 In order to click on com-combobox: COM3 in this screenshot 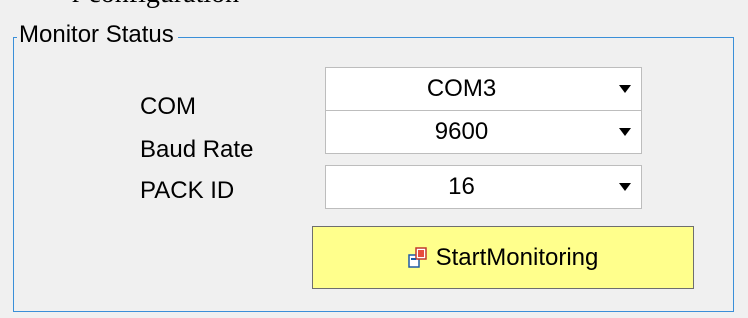, I will do `click(483, 89)`.